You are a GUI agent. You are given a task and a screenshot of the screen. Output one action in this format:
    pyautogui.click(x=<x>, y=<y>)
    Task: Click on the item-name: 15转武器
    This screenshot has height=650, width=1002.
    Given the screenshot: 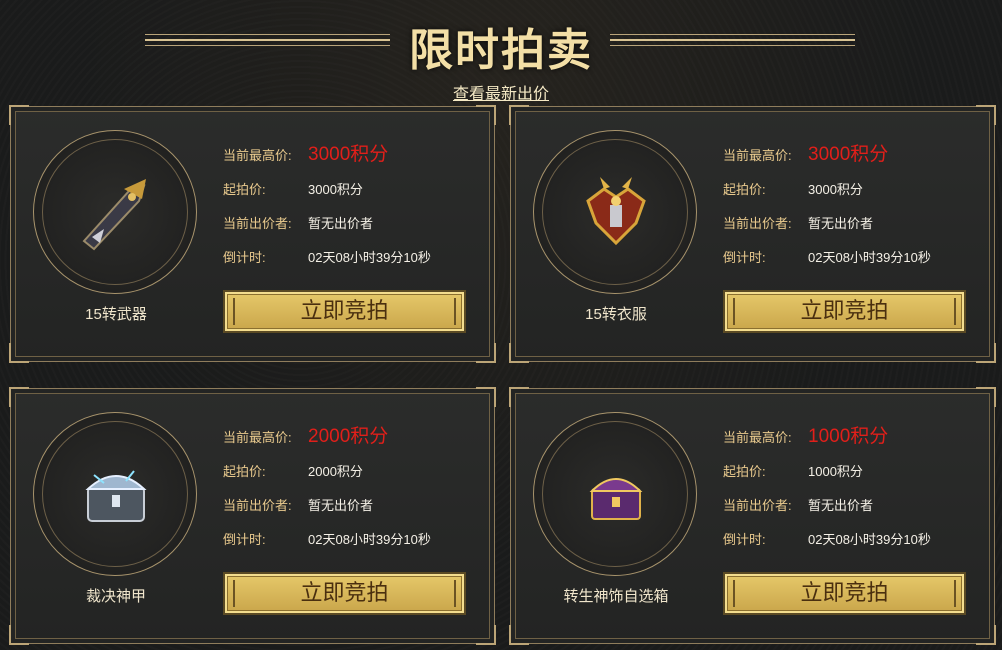 What is the action you would take?
    pyautogui.click(x=116, y=314)
    